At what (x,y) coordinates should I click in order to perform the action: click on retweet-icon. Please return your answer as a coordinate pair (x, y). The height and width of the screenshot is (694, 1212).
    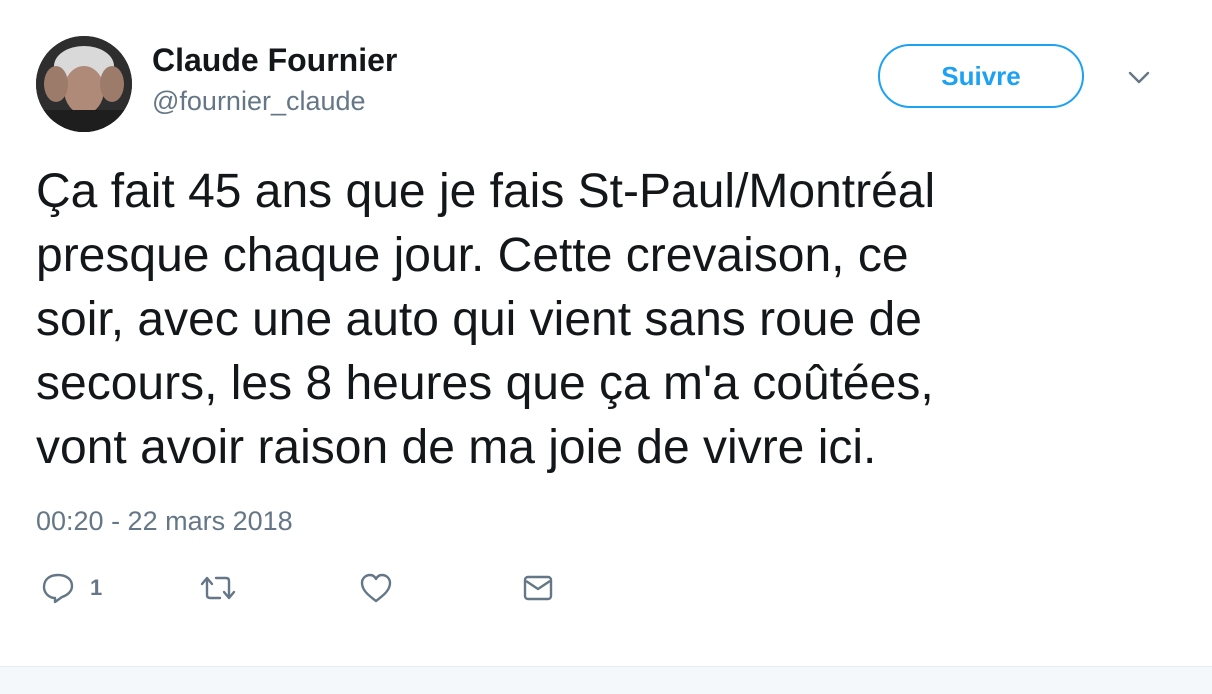
    Looking at the image, I should click on (218, 588).